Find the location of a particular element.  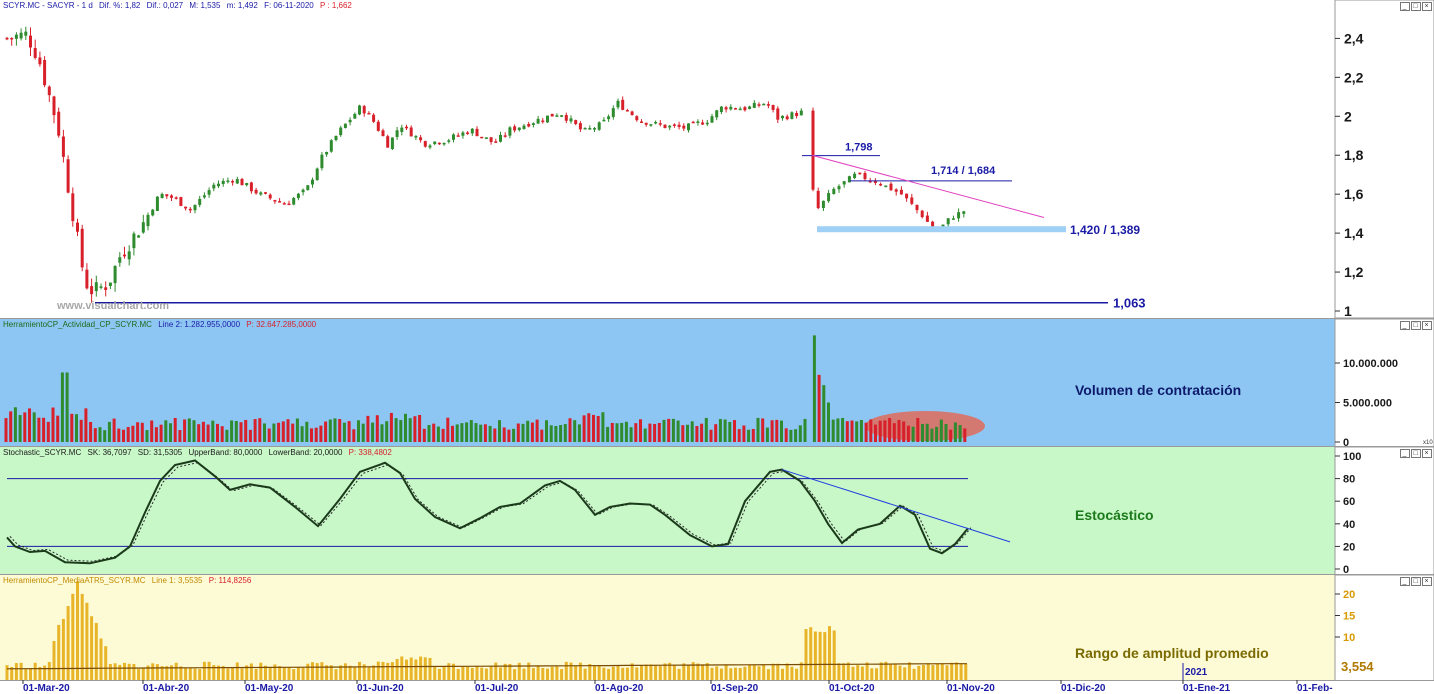

price-trendline is located at coordinates (928, 186).